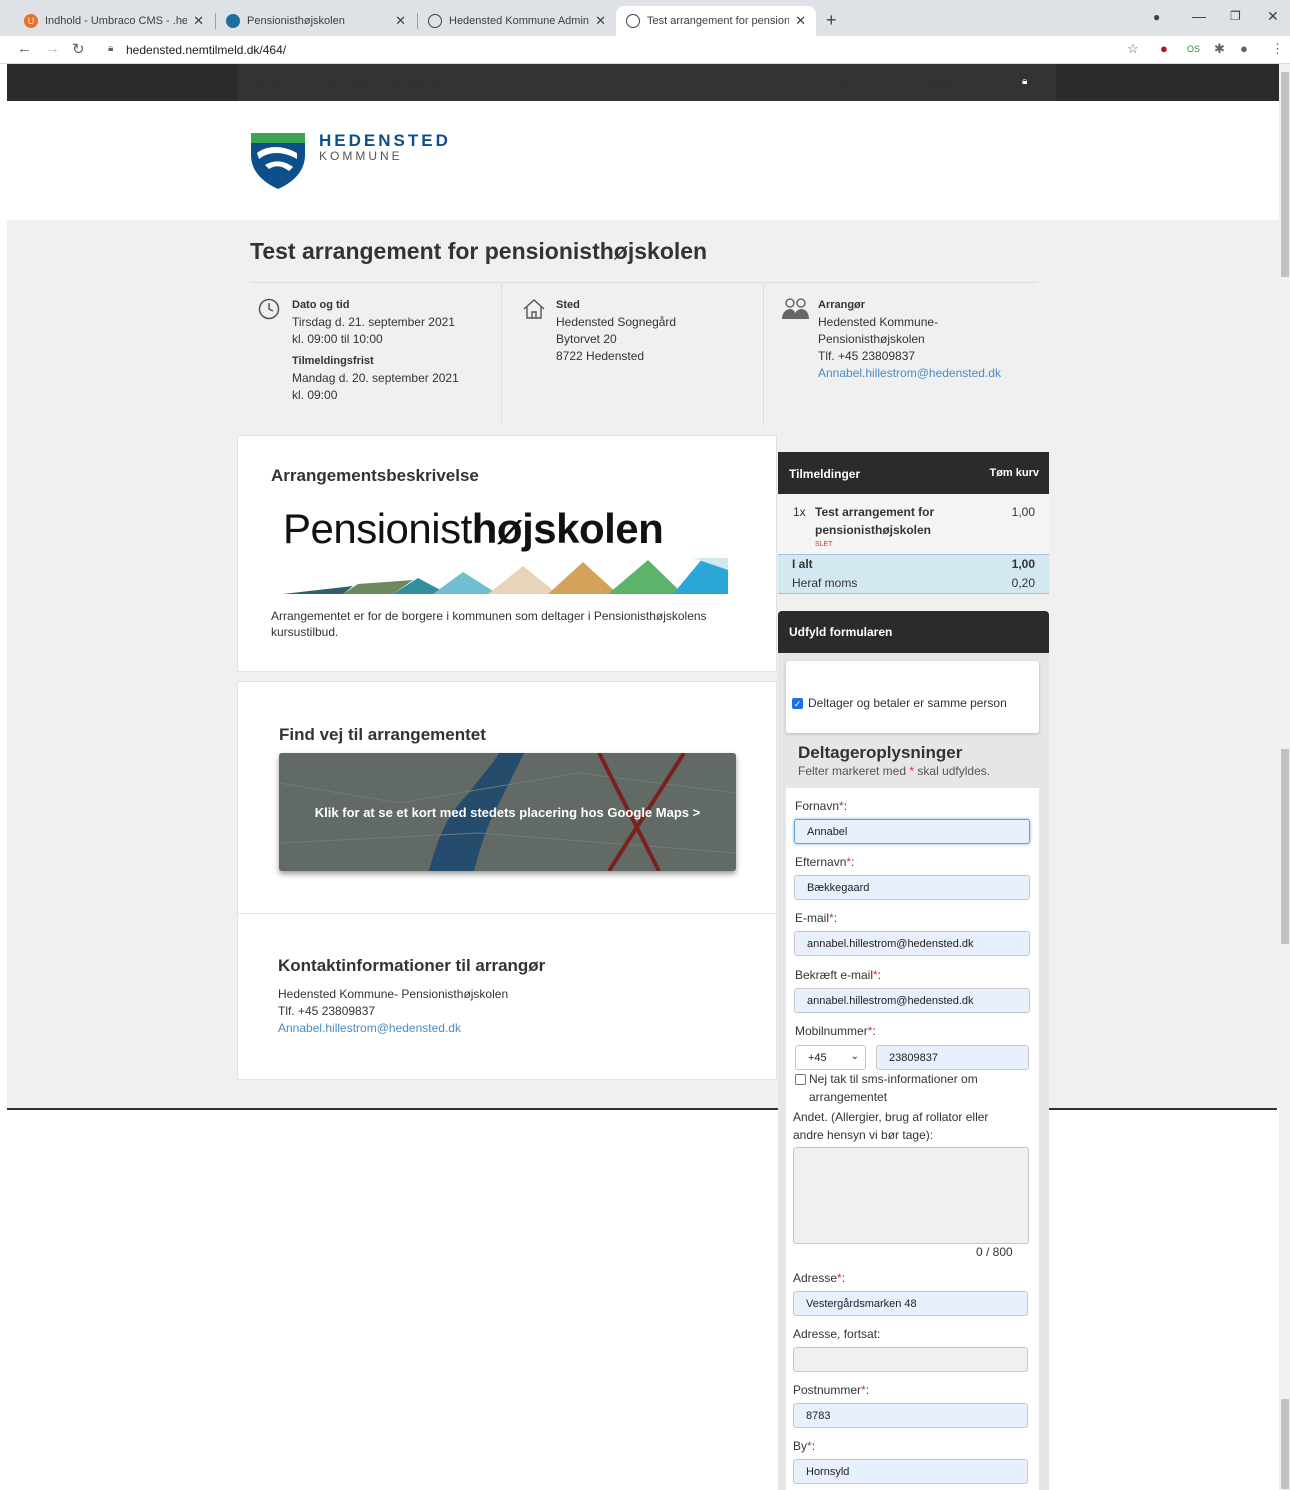 This screenshot has width=1290, height=1490. Describe the element at coordinates (921, 83) in the screenshot. I see `nav-administration: Administration` at that location.